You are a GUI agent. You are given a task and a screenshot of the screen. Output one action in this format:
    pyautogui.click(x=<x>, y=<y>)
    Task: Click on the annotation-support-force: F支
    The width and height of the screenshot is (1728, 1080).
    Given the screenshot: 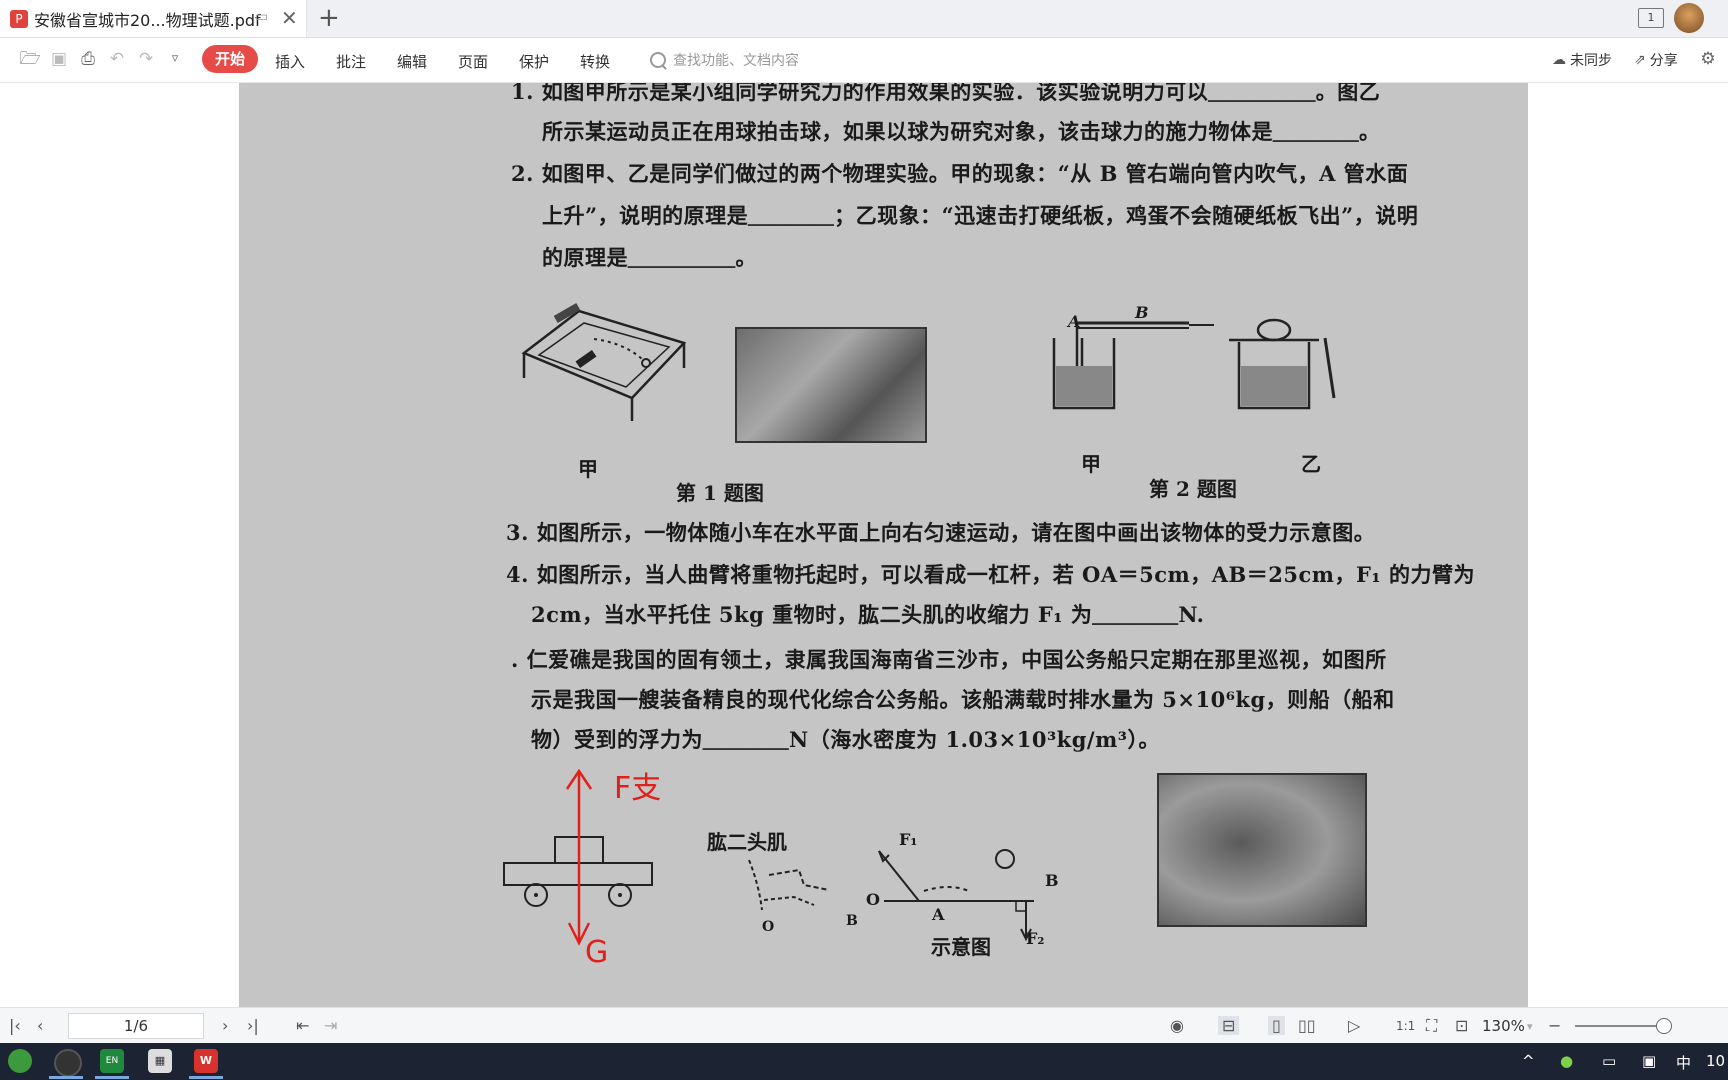 What is the action you would take?
    pyautogui.click(x=638, y=788)
    